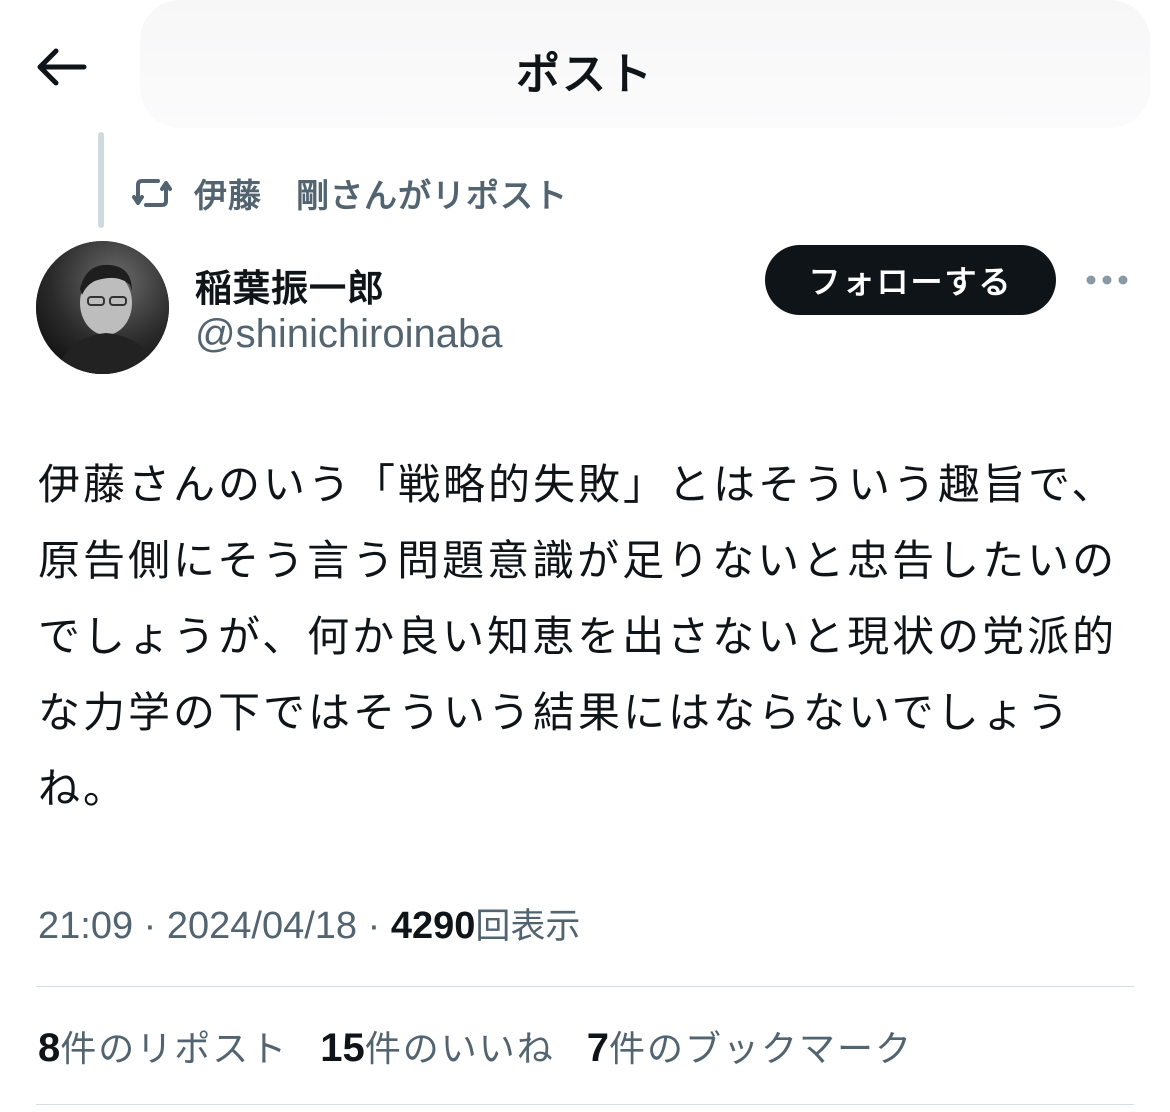 This screenshot has height=1112, width=1170. Describe the element at coordinates (585, 986) in the screenshot. I see `divider-top` at that location.